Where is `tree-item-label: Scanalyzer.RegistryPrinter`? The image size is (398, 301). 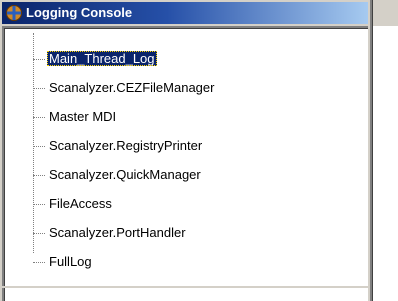 tree-item-label: Scanalyzer.RegistryPrinter is located at coordinates (126, 145).